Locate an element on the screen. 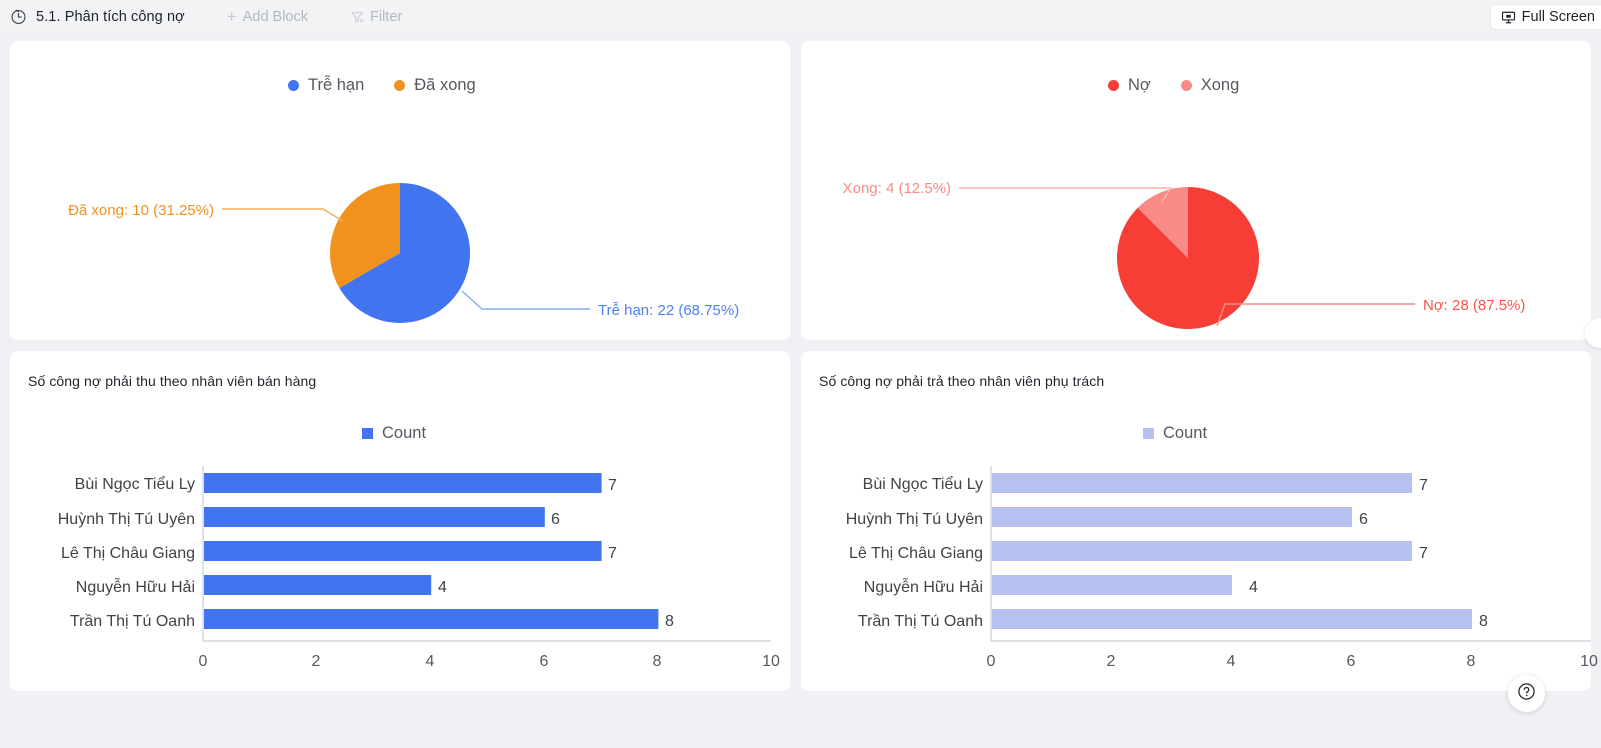 The width and height of the screenshot is (1601, 748). pie-leader-line-no is located at coordinates (1315, 315).